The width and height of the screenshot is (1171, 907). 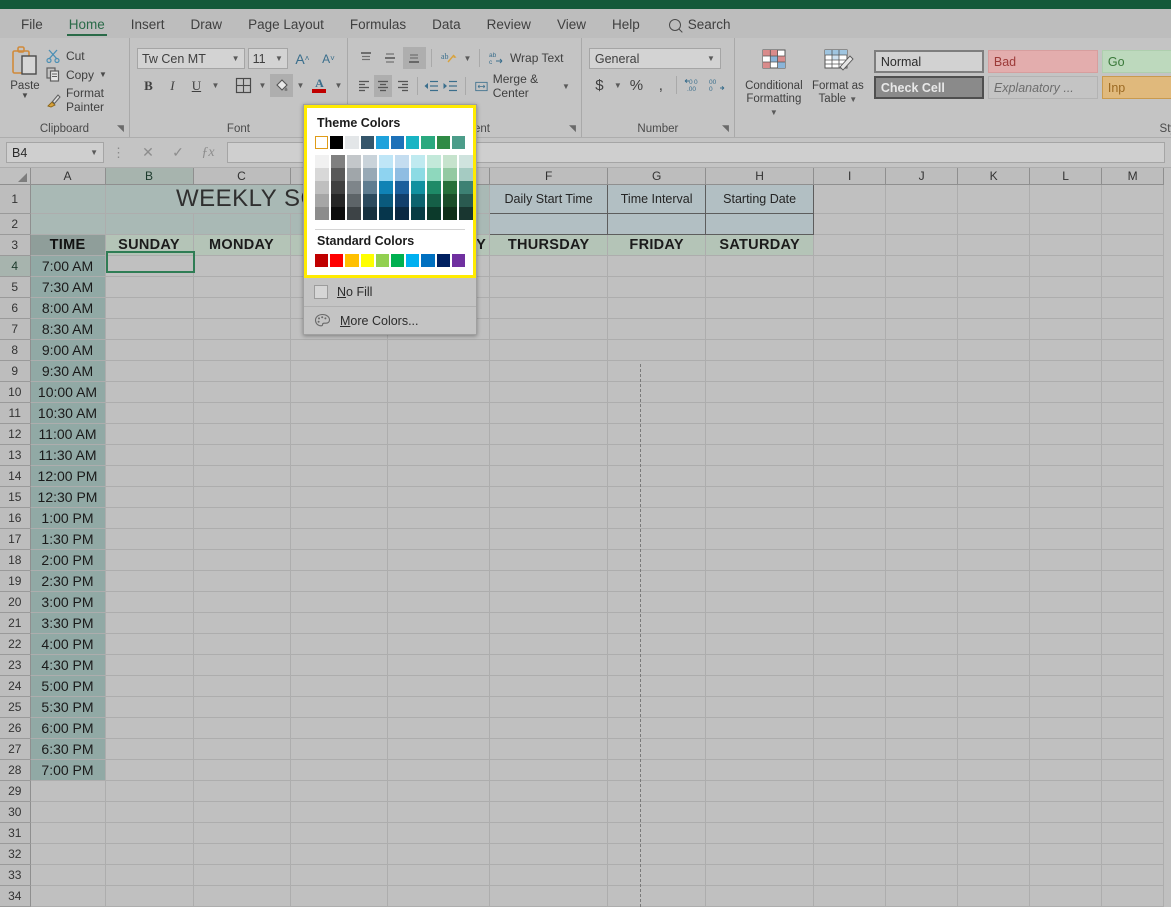 What do you see at coordinates (1066, 224) in the screenshot?
I see `cell-l2` at bounding box center [1066, 224].